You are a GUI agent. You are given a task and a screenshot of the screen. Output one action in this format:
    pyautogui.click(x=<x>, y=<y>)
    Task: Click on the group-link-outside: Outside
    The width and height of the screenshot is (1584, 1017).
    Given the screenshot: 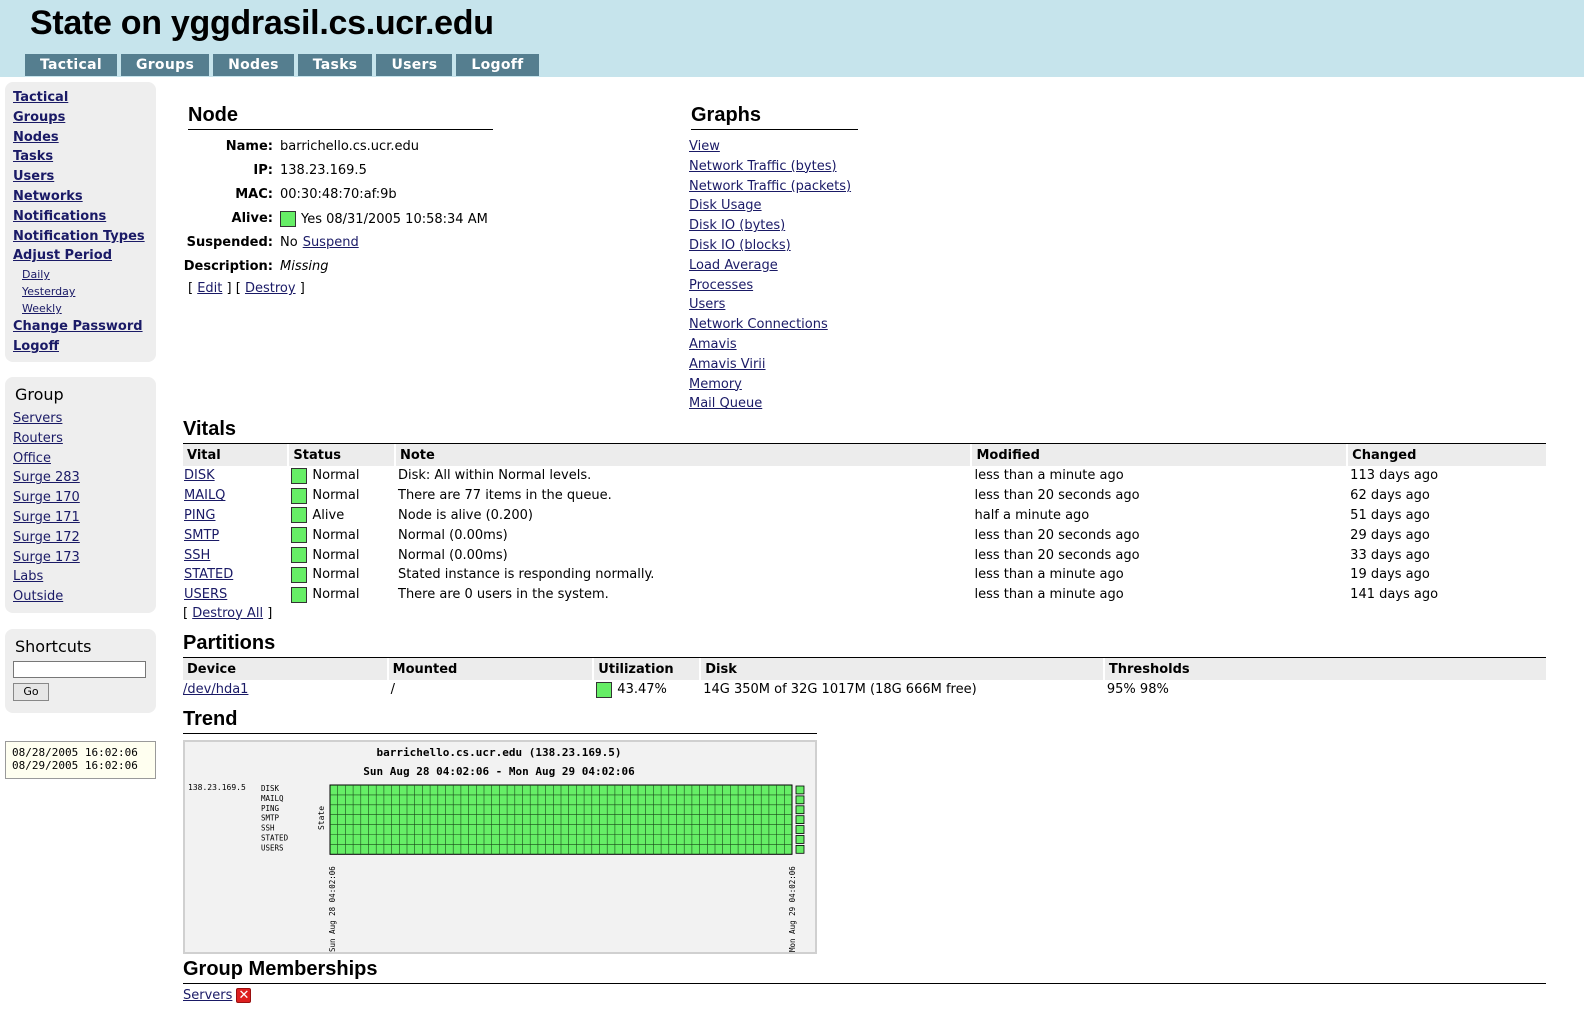 What is the action you would take?
    pyautogui.click(x=84, y=597)
    